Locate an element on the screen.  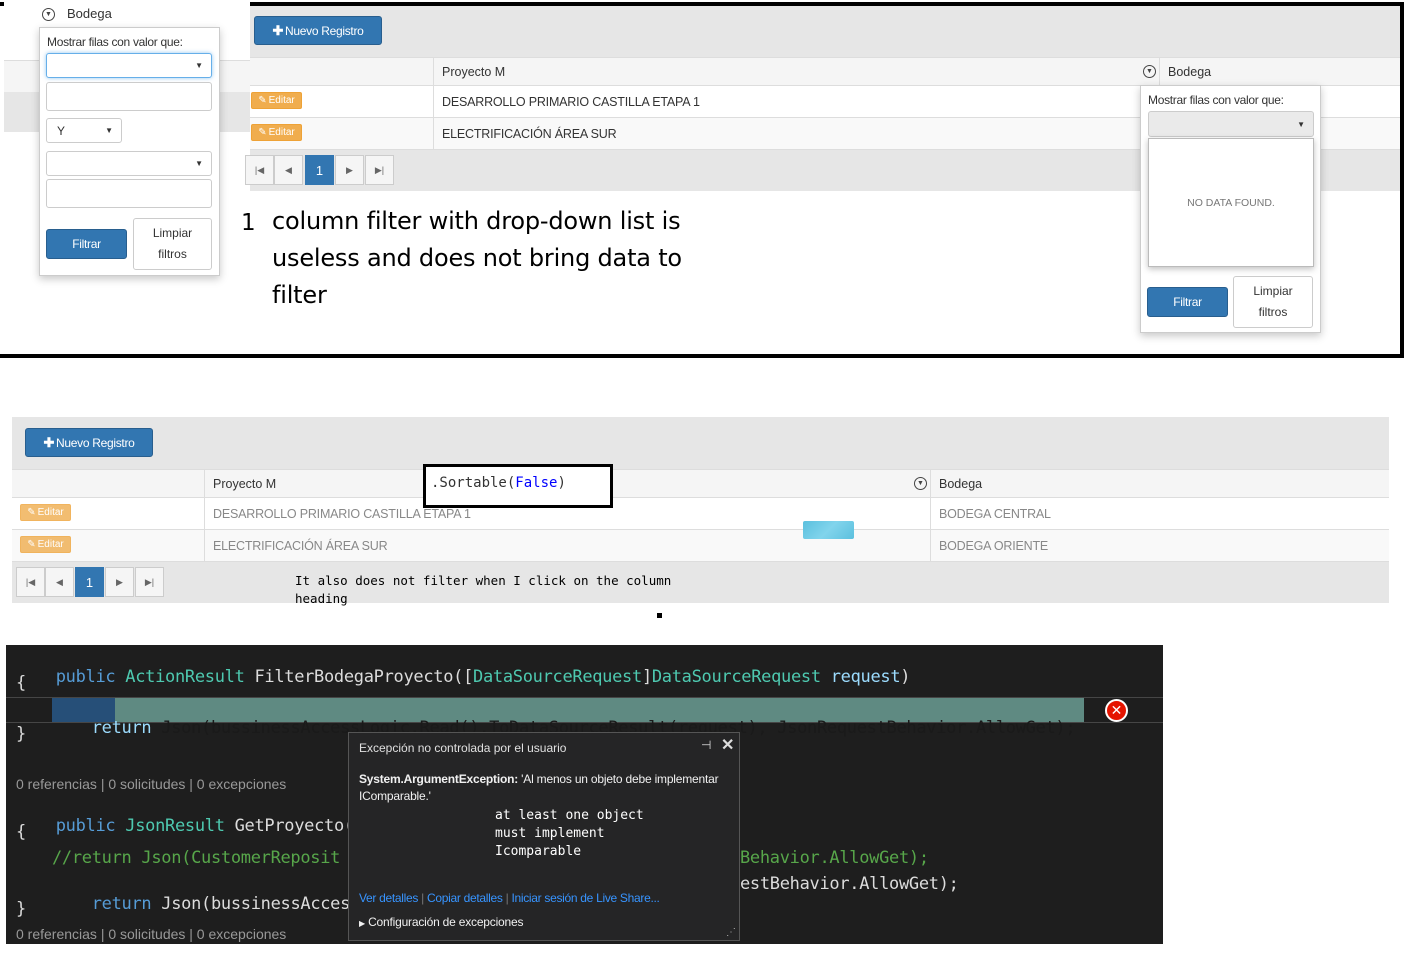
panel2-grid-header: Proyecto M ▼ Bodega is located at coordinates (700, 483).